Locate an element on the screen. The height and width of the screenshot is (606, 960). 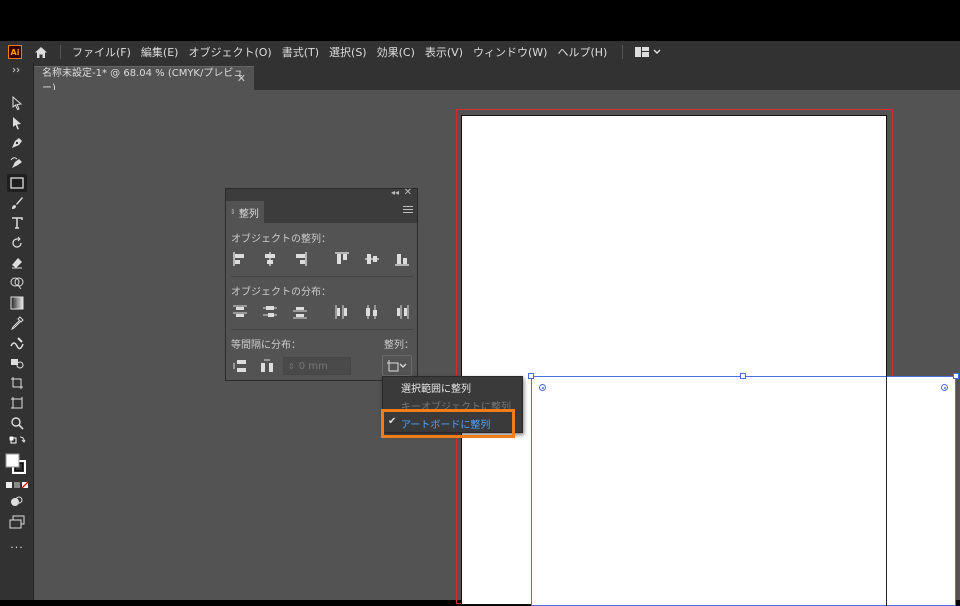
paintbrush-tool-icon is located at coordinates (17, 203).